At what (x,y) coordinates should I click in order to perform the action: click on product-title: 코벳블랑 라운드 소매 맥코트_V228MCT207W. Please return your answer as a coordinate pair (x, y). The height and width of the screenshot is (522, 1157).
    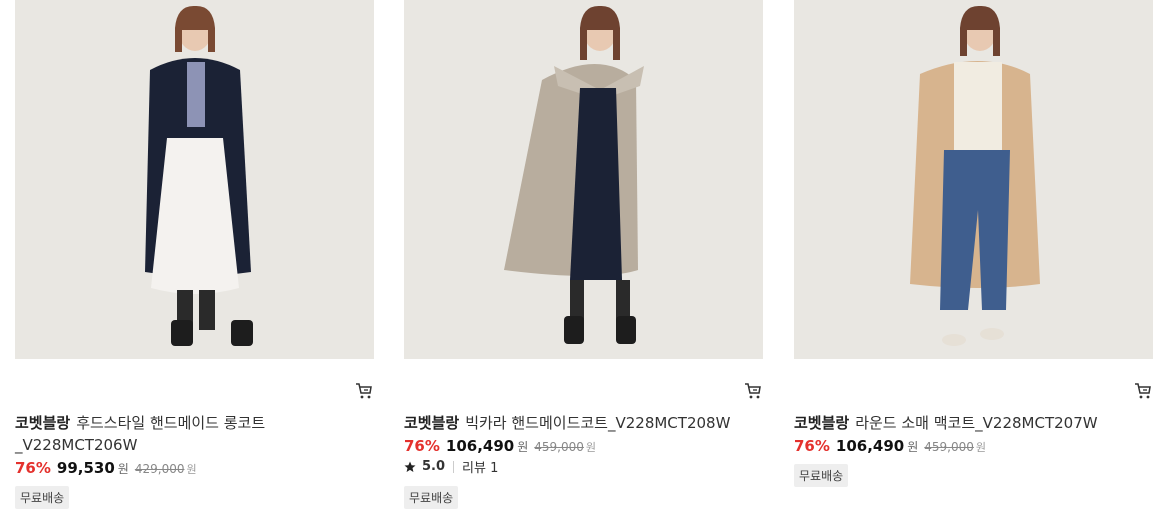
    Looking at the image, I should click on (974, 423).